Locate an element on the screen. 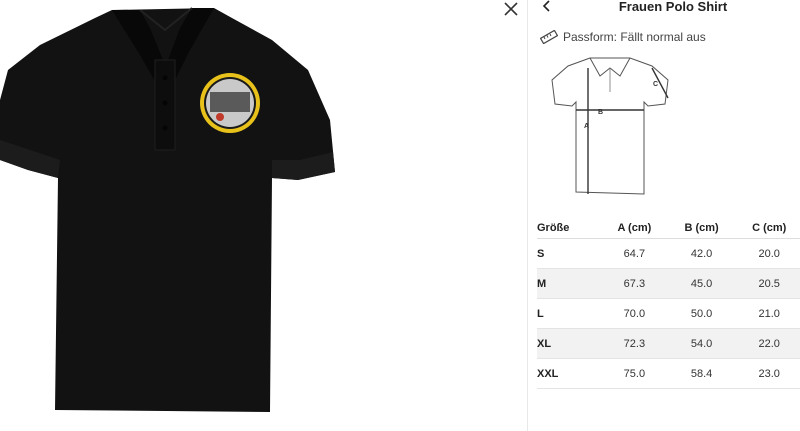  col-header-a: A (cm) is located at coordinates (634, 228).